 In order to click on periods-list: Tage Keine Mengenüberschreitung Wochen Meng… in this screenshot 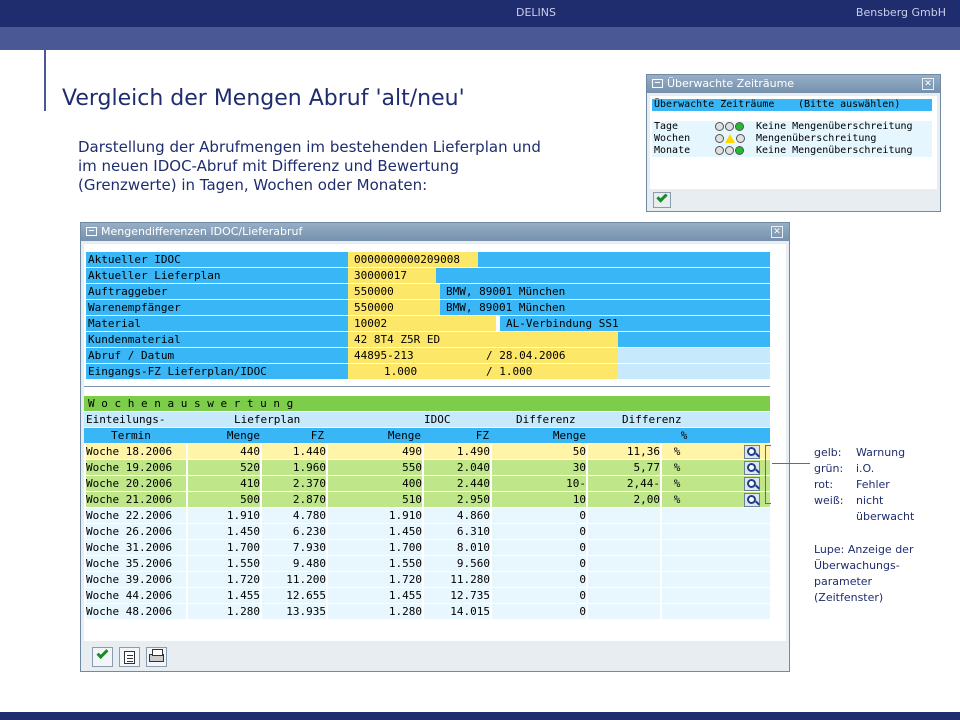, I will do `click(792, 139)`.